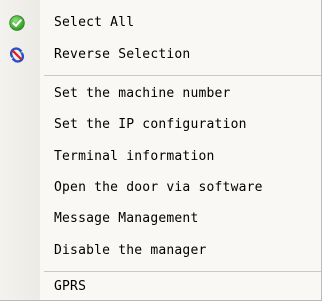  I want to click on menu-item-open-door-via-software: Open the door via software, so click(160, 188).